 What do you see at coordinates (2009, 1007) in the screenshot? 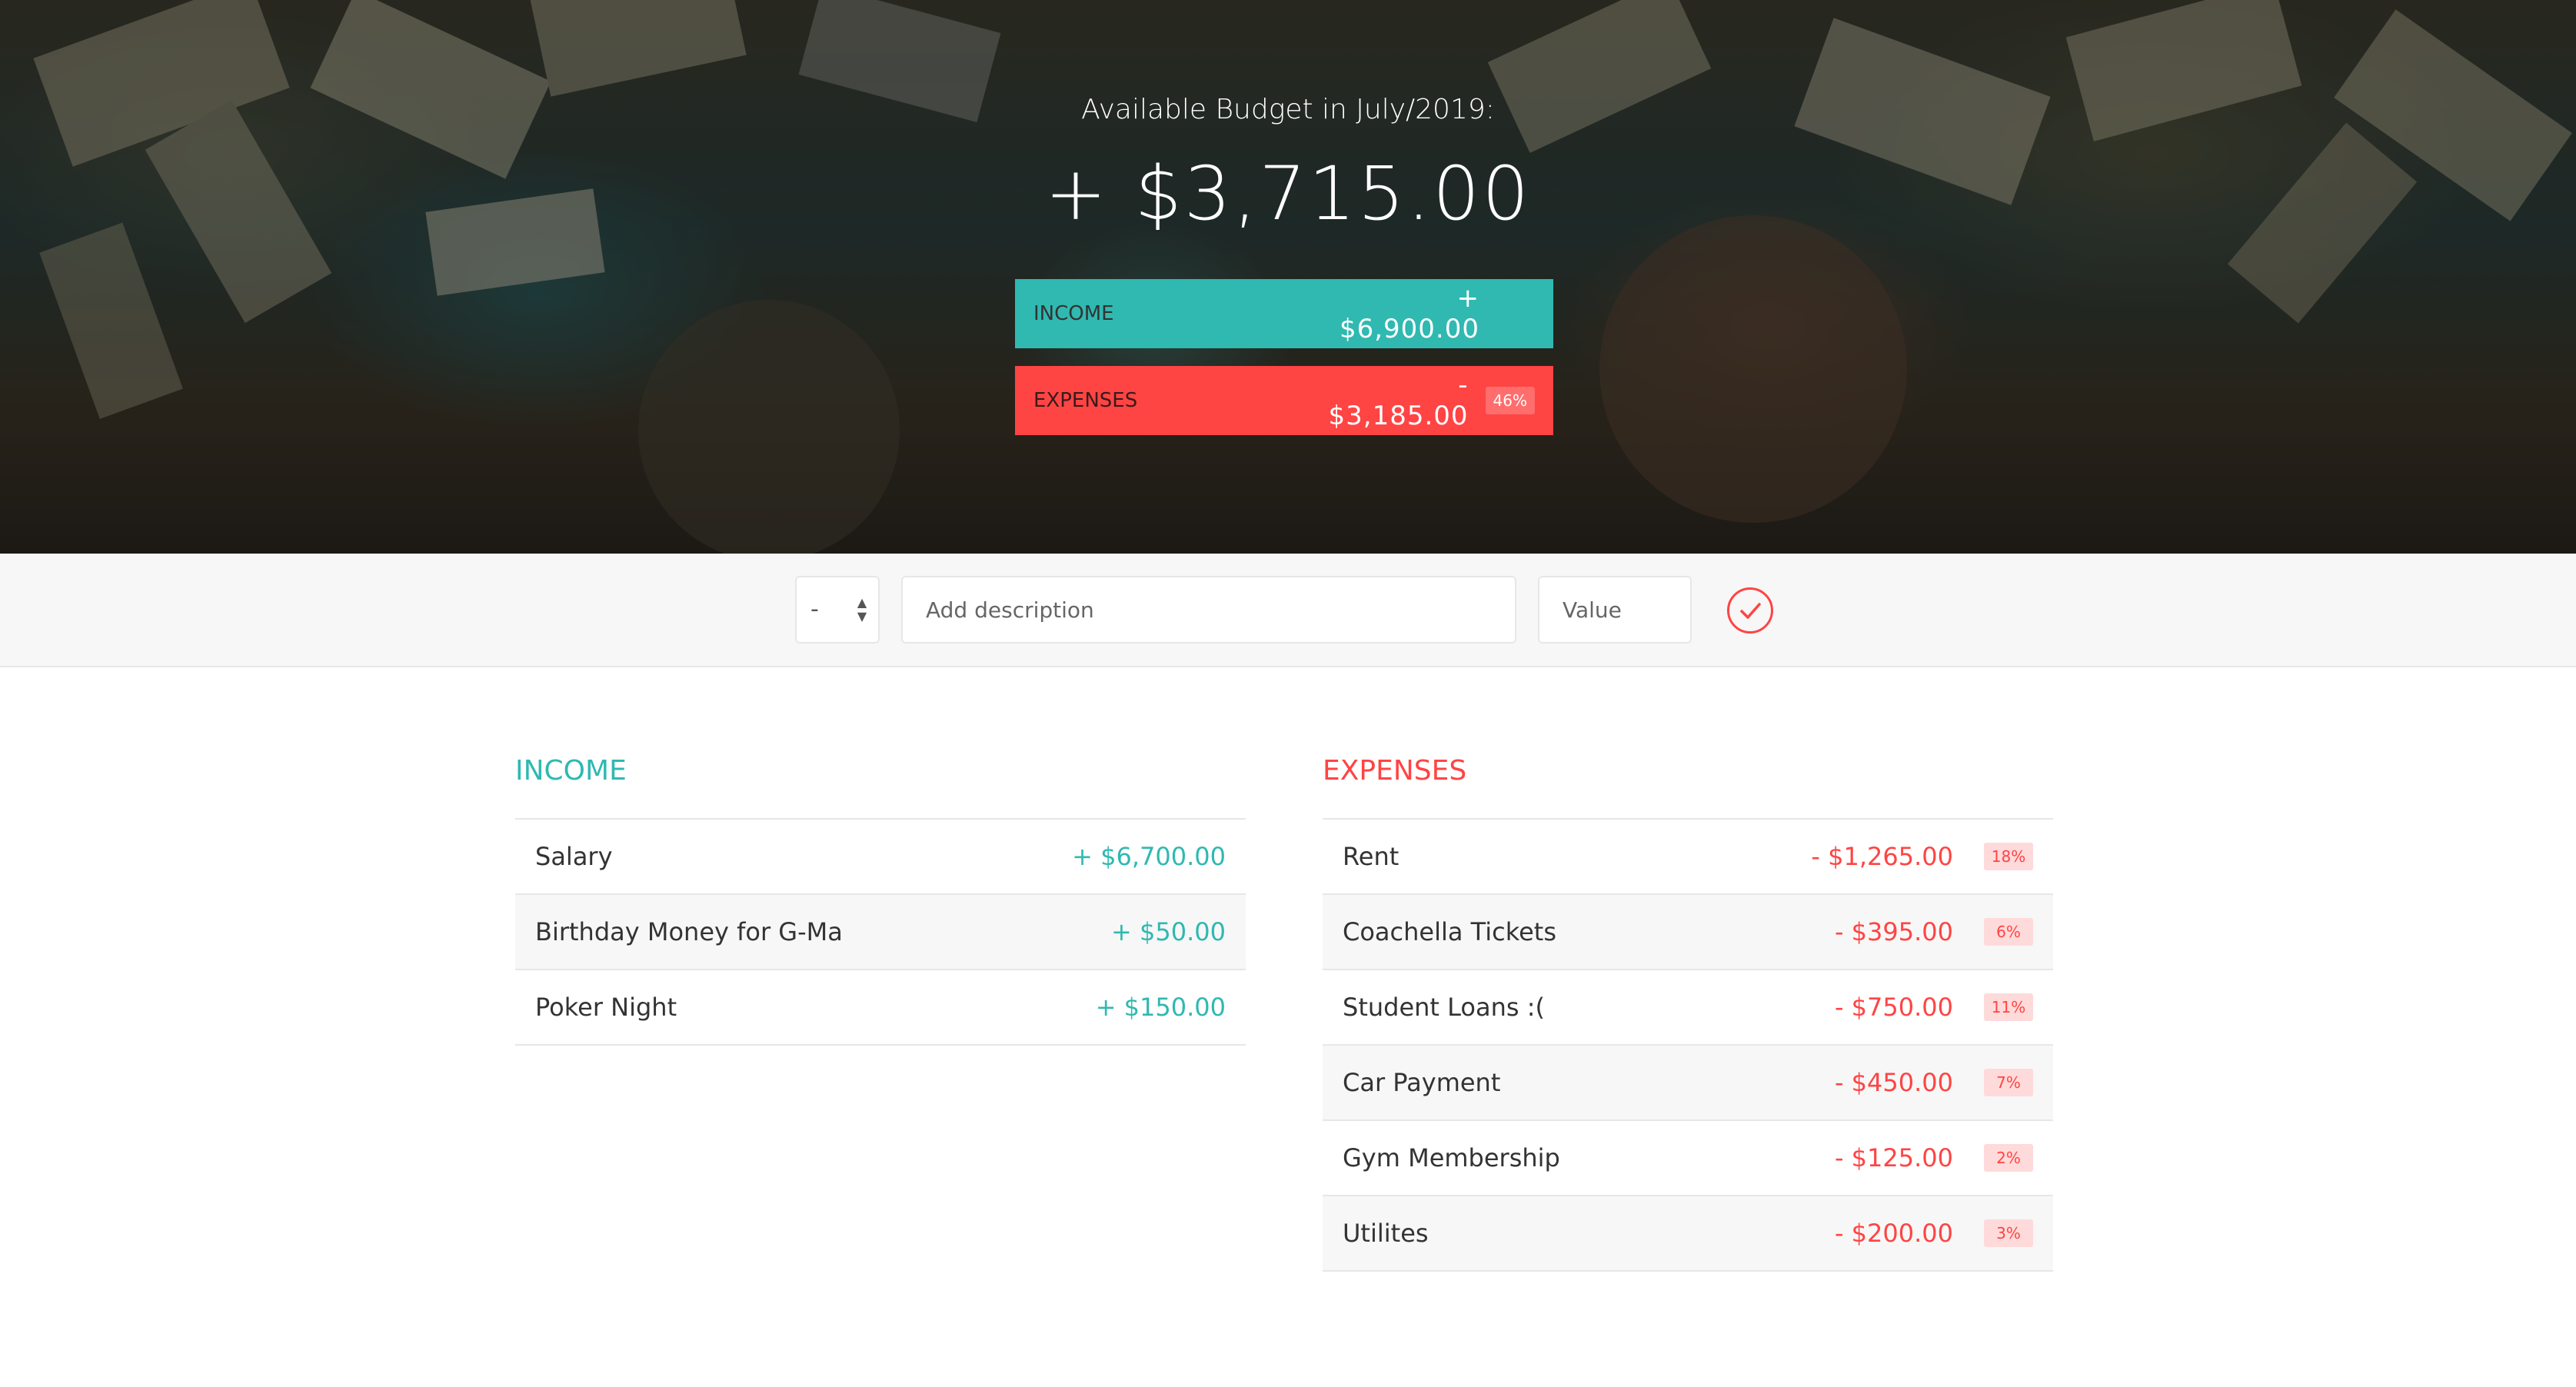
I see `item-percentage-badge: 11%` at bounding box center [2009, 1007].